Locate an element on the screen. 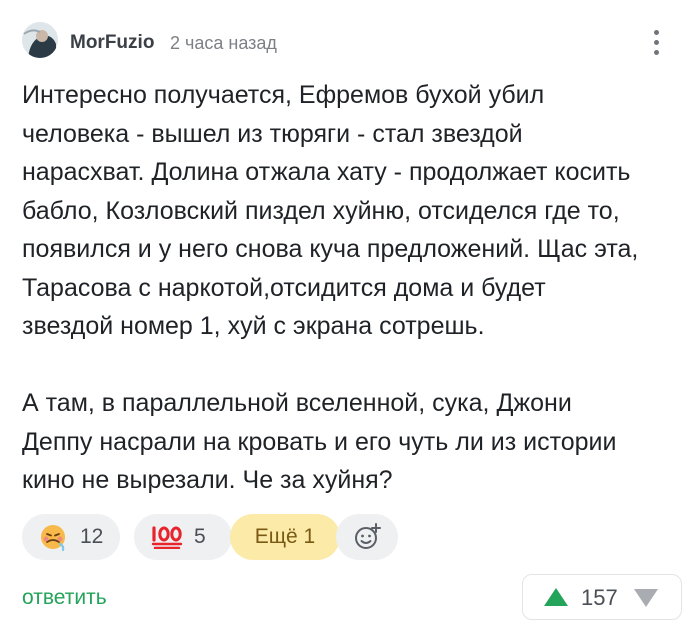 Image resolution: width=700 pixels, height=639 pixels. reaction-count: 5 is located at coordinates (200, 536).